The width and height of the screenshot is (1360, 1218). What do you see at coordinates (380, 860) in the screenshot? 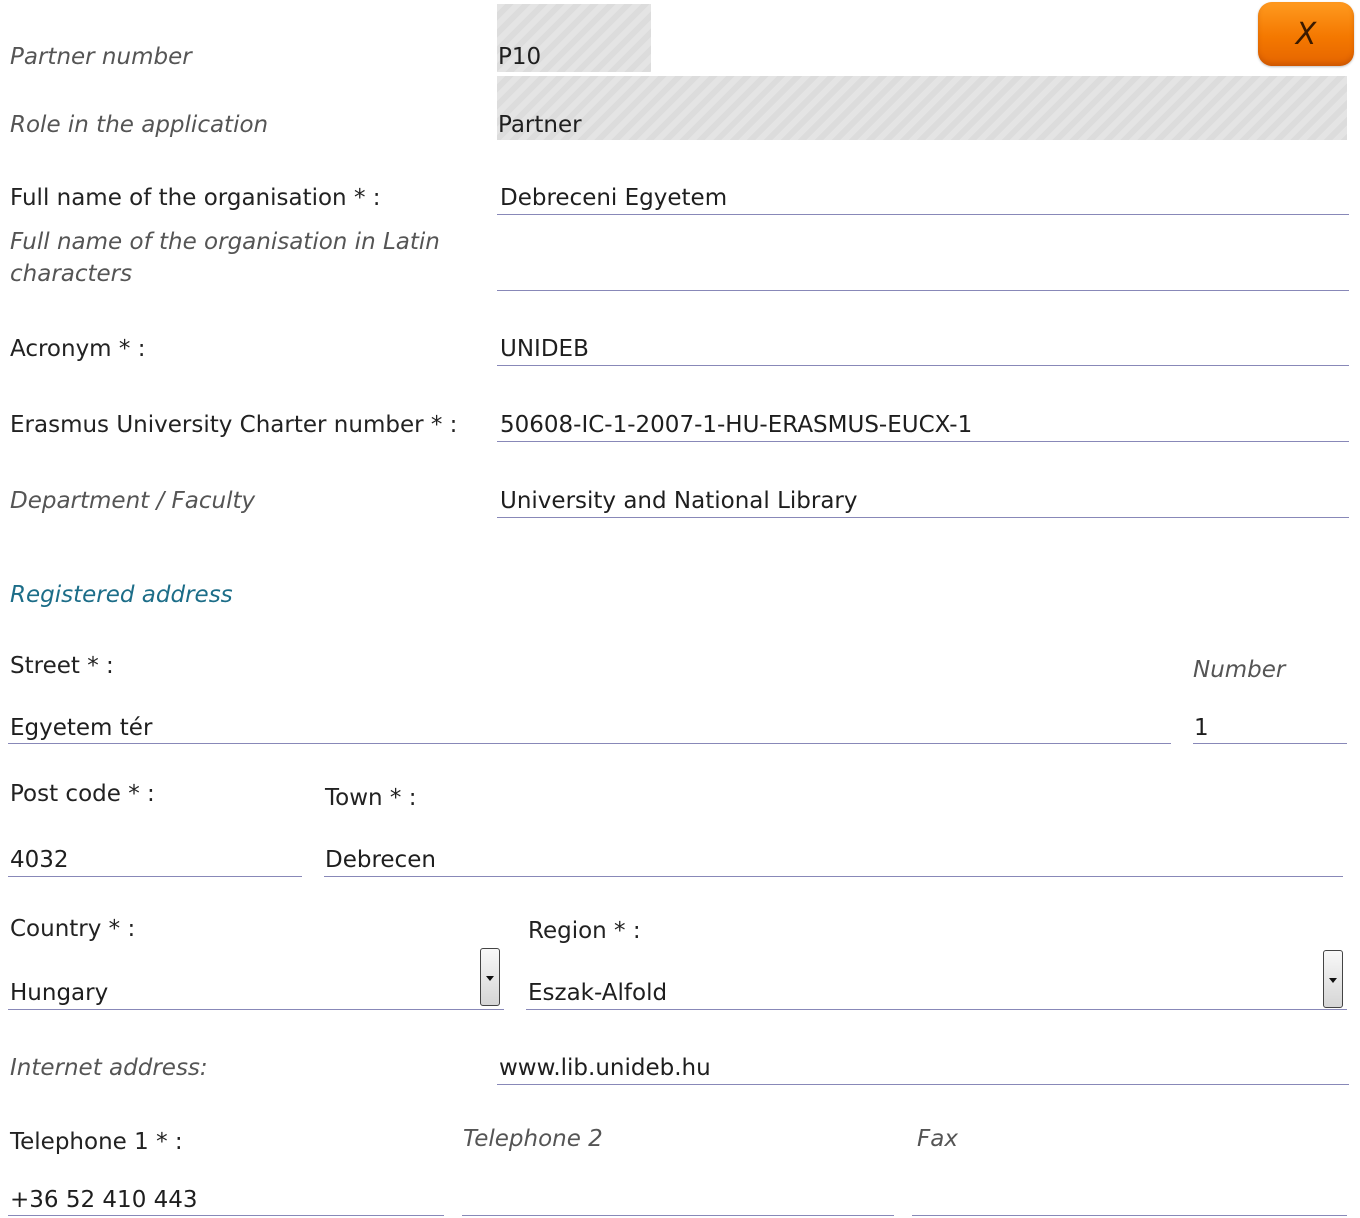
I see `town-input: Debrecen` at bounding box center [380, 860].